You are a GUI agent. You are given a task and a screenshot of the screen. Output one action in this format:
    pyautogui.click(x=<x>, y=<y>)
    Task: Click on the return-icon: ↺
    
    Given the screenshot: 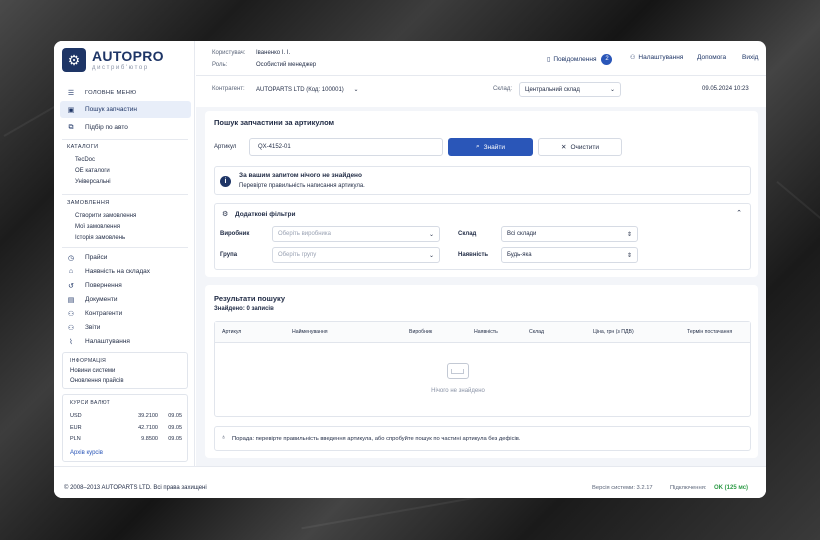 What is the action you would take?
    pyautogui.click(x=71, y=286)
    